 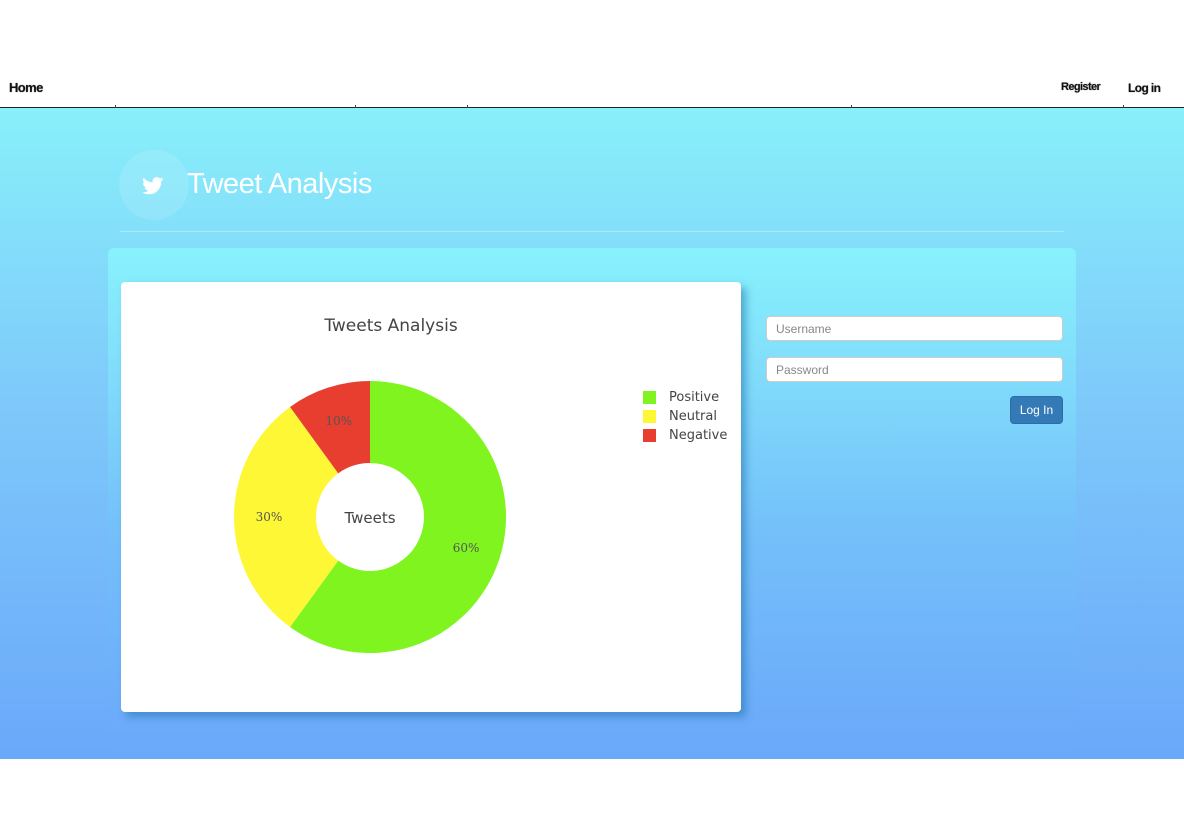 What do you see at coordinates (279, 184) in the screenshot?
I see `page-title: Tweet Analysis` at bounding box center [279, 184].